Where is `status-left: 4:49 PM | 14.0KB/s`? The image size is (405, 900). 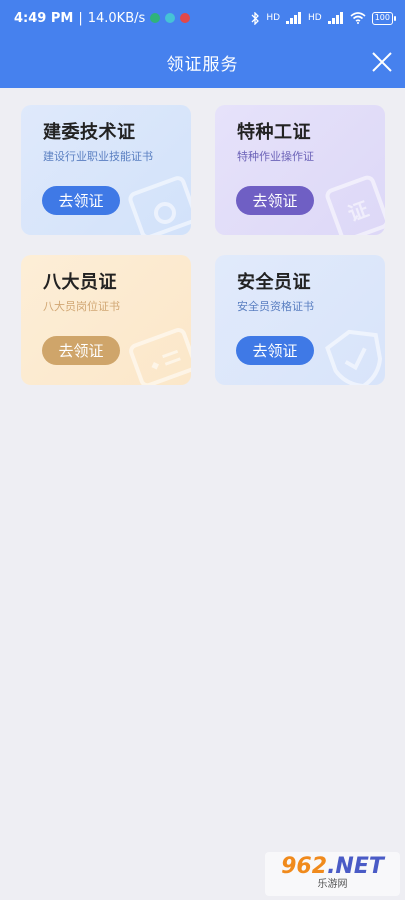 status-left: 4:49 PM | 14.0KB/s is located at coordinates (102, 18).